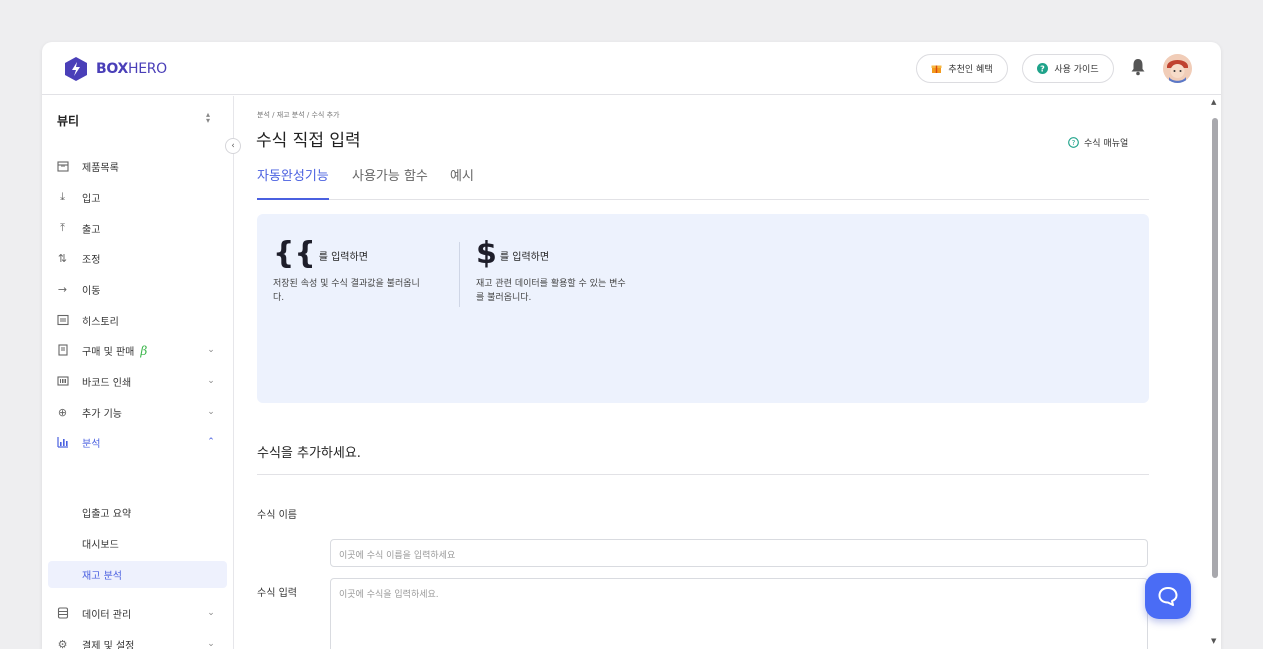 The height and width of the screenshot is (649, 1263). What do you see at coordinates (138, 166) in the screenshot?
I see `sidebar-item-products: 제품목록` at bounding box center [138, 166].